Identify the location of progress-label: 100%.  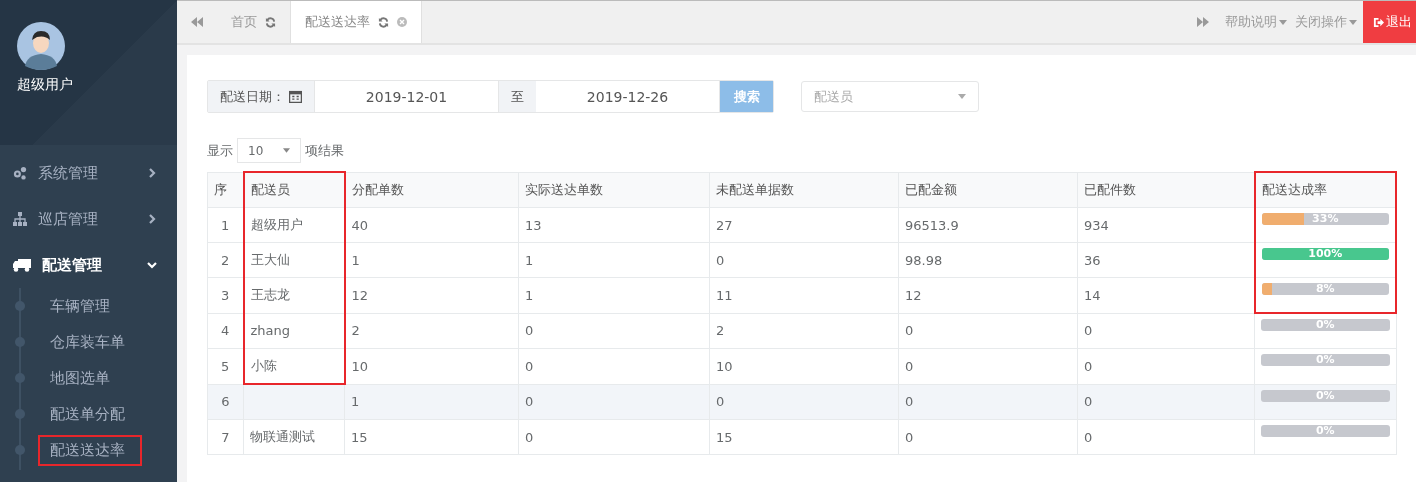
(1325, 254).